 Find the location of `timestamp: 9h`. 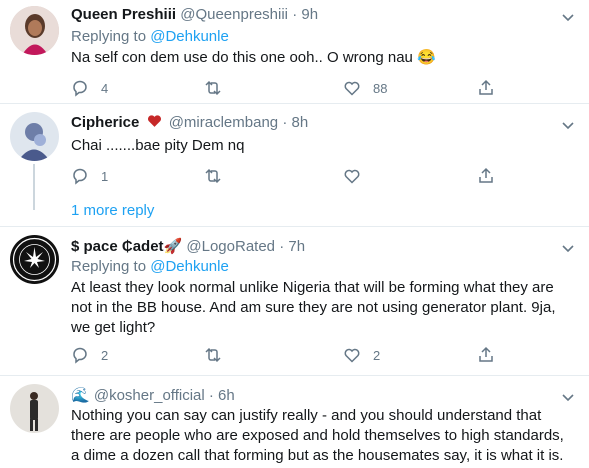

timestamp: 9h is located at coordinates (309, 14).